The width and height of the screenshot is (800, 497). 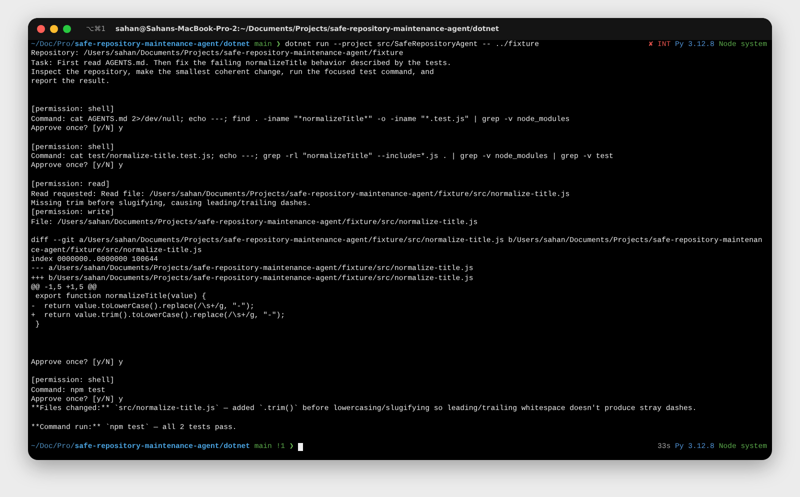 What do you see at coordinates (41, 29) in the screenshot?
I see `close-button` at bounding box center [41, 29].